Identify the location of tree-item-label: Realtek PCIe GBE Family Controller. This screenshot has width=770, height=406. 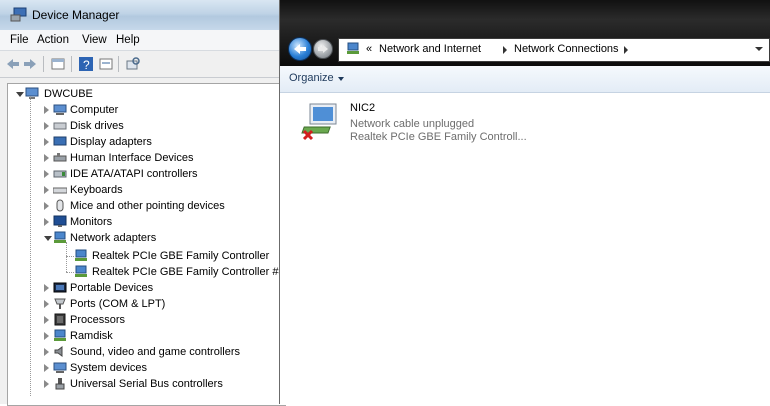
(181, 256).